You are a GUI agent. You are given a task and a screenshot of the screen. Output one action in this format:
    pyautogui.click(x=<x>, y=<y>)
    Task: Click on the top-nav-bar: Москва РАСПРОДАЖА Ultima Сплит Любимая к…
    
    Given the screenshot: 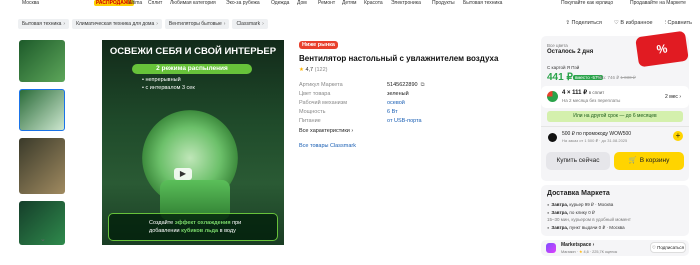 What is the action you would take?
    pyautogui.click(x=350, y=4)
    